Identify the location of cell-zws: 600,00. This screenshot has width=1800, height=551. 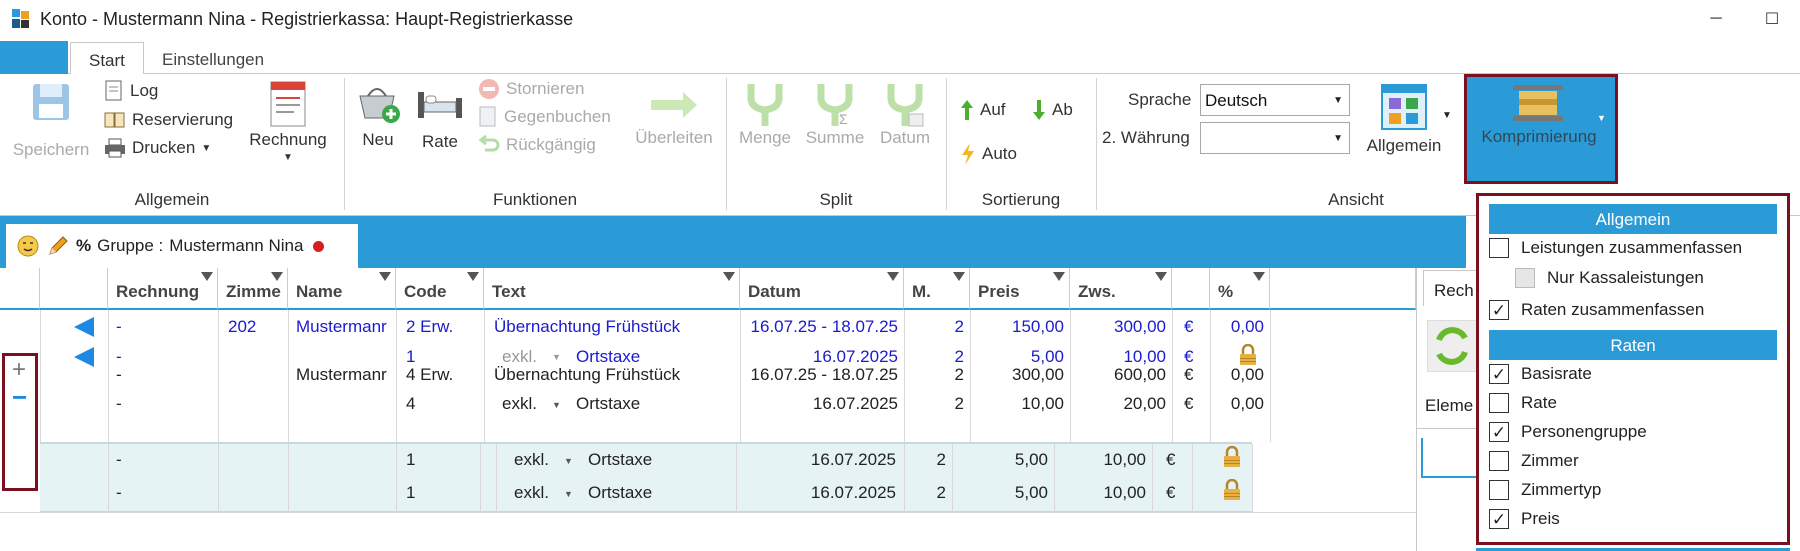
(1140, 374).